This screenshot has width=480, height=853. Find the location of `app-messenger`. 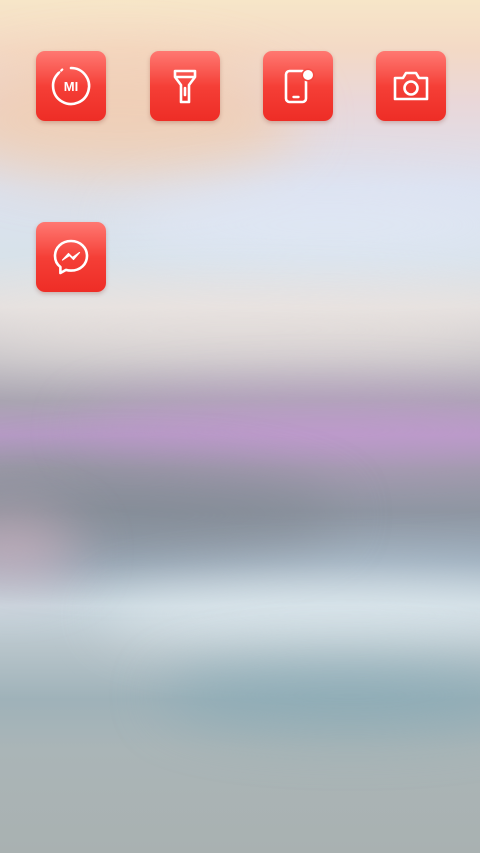

app-messenger is located at coordinates (71, 257).